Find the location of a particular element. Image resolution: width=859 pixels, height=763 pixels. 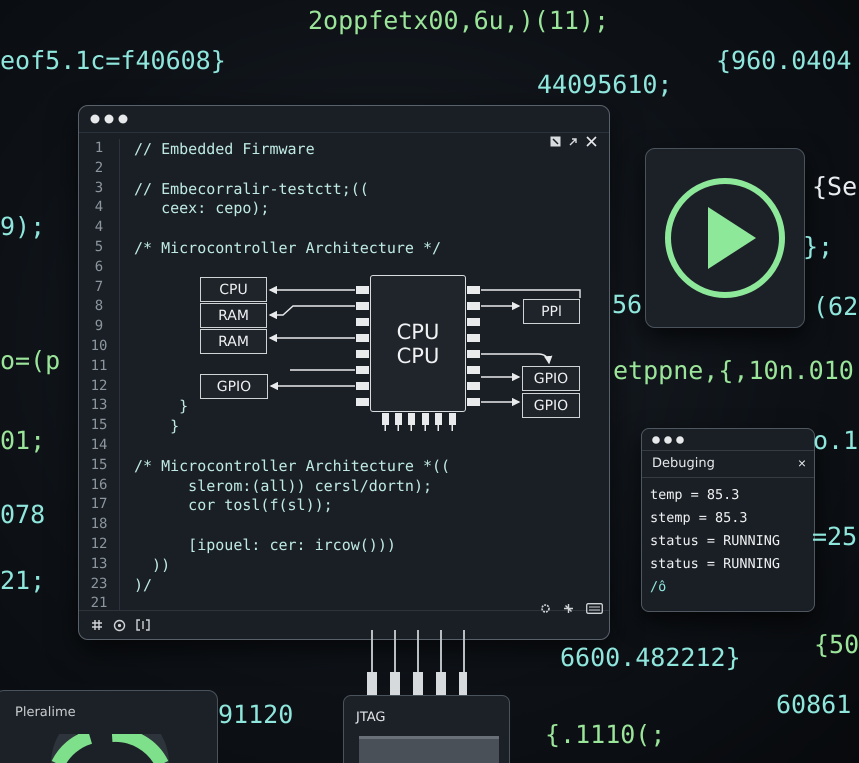

block-label: CPU is located at coordinates (233, 289).